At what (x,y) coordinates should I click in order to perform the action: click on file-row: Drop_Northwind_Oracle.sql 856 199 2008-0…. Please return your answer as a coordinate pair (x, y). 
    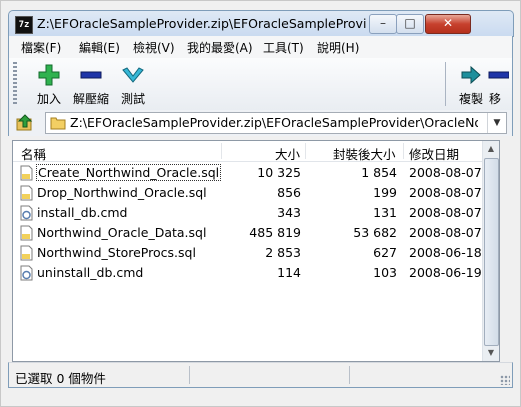
    Looking at the image, I should click on (248, 193).